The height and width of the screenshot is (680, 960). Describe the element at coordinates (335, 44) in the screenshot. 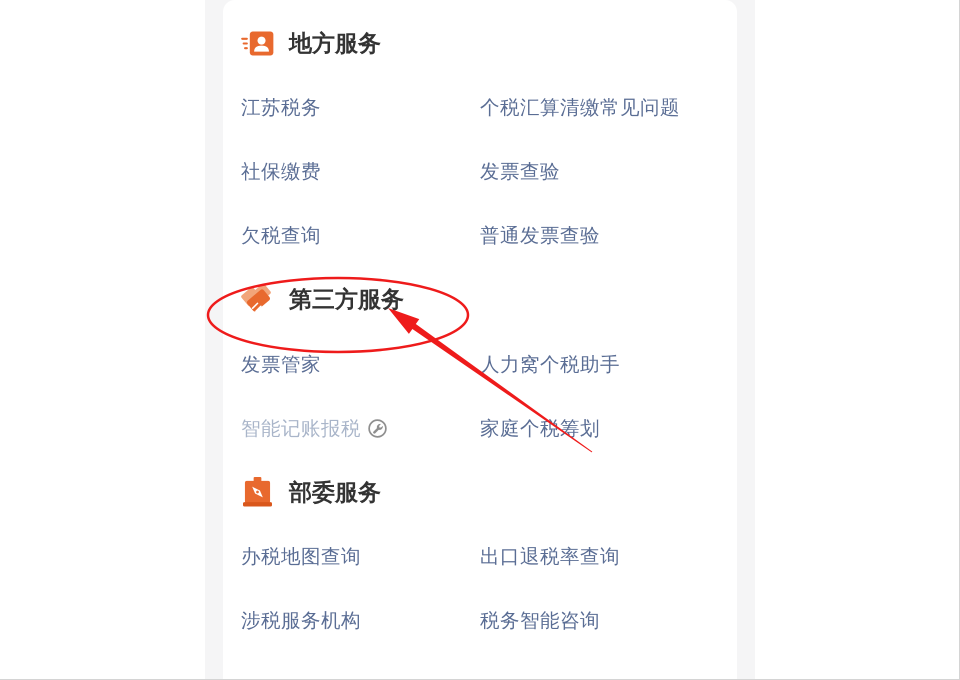

I see `section-title: 地方服务` at that location.